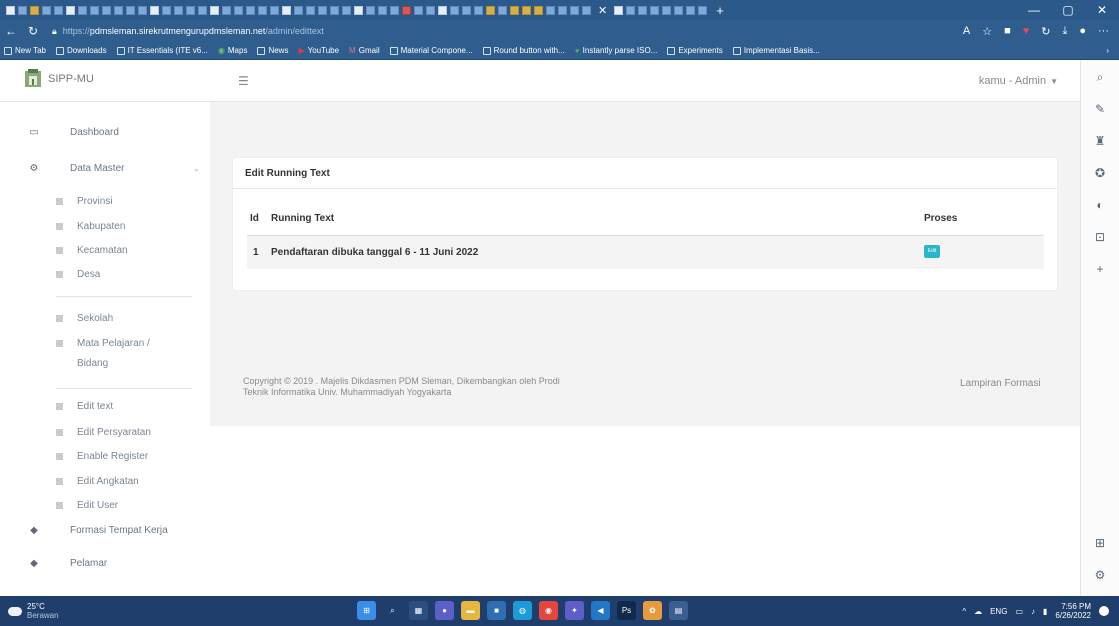 The image size is (1119, 626). Describe the element at coordinates (1045, 611) in the screenshot. I see `battery-icon: ▮` at that location.